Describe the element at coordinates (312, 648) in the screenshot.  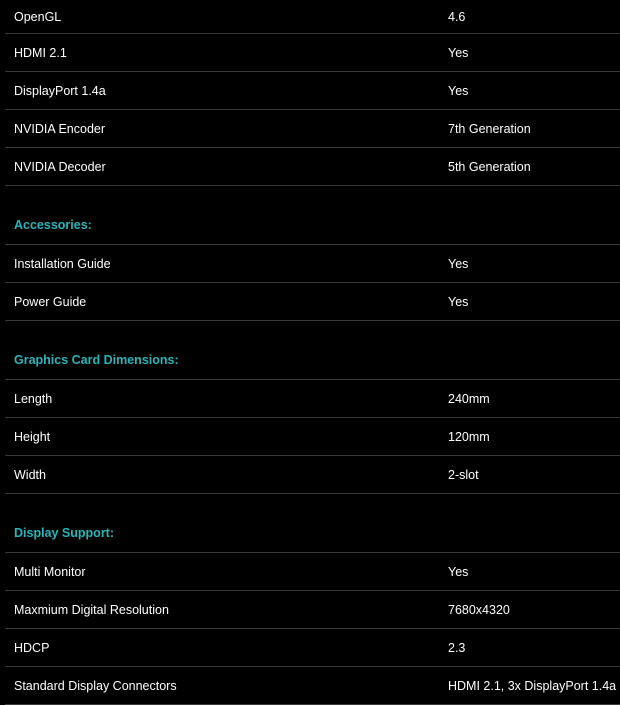
I see `spec-row-hdcp: HDCP 2.3` at that location.